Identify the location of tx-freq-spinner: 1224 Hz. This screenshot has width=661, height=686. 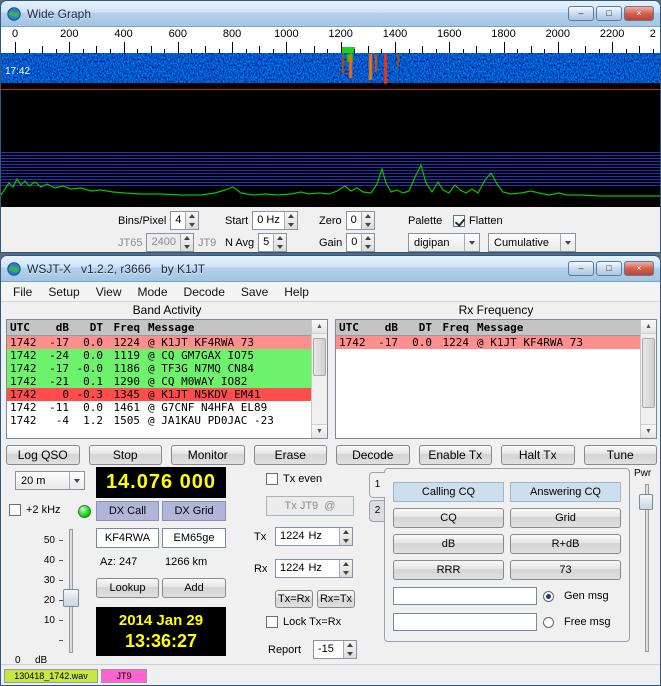
(314, 536).